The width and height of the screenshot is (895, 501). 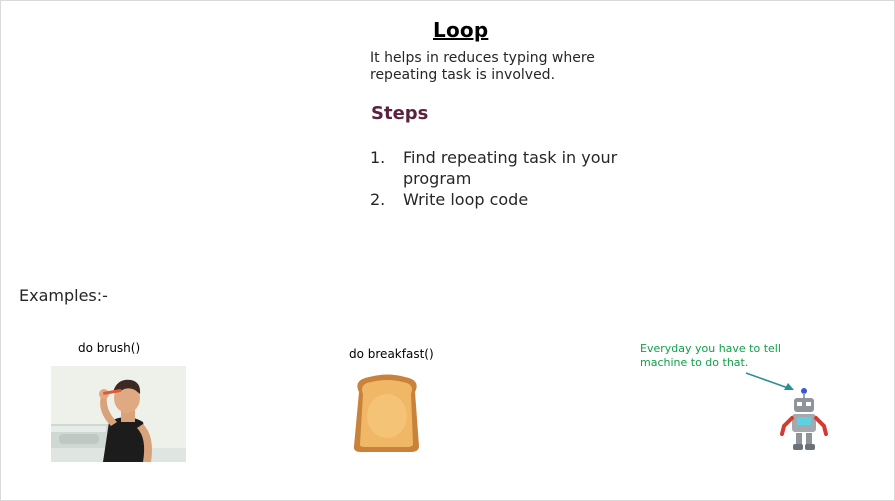 What do you see at coordinates (118, 414) in the screenshot?
I see `man-brushing-teeth-illustration` at bounding box center [118, 414].